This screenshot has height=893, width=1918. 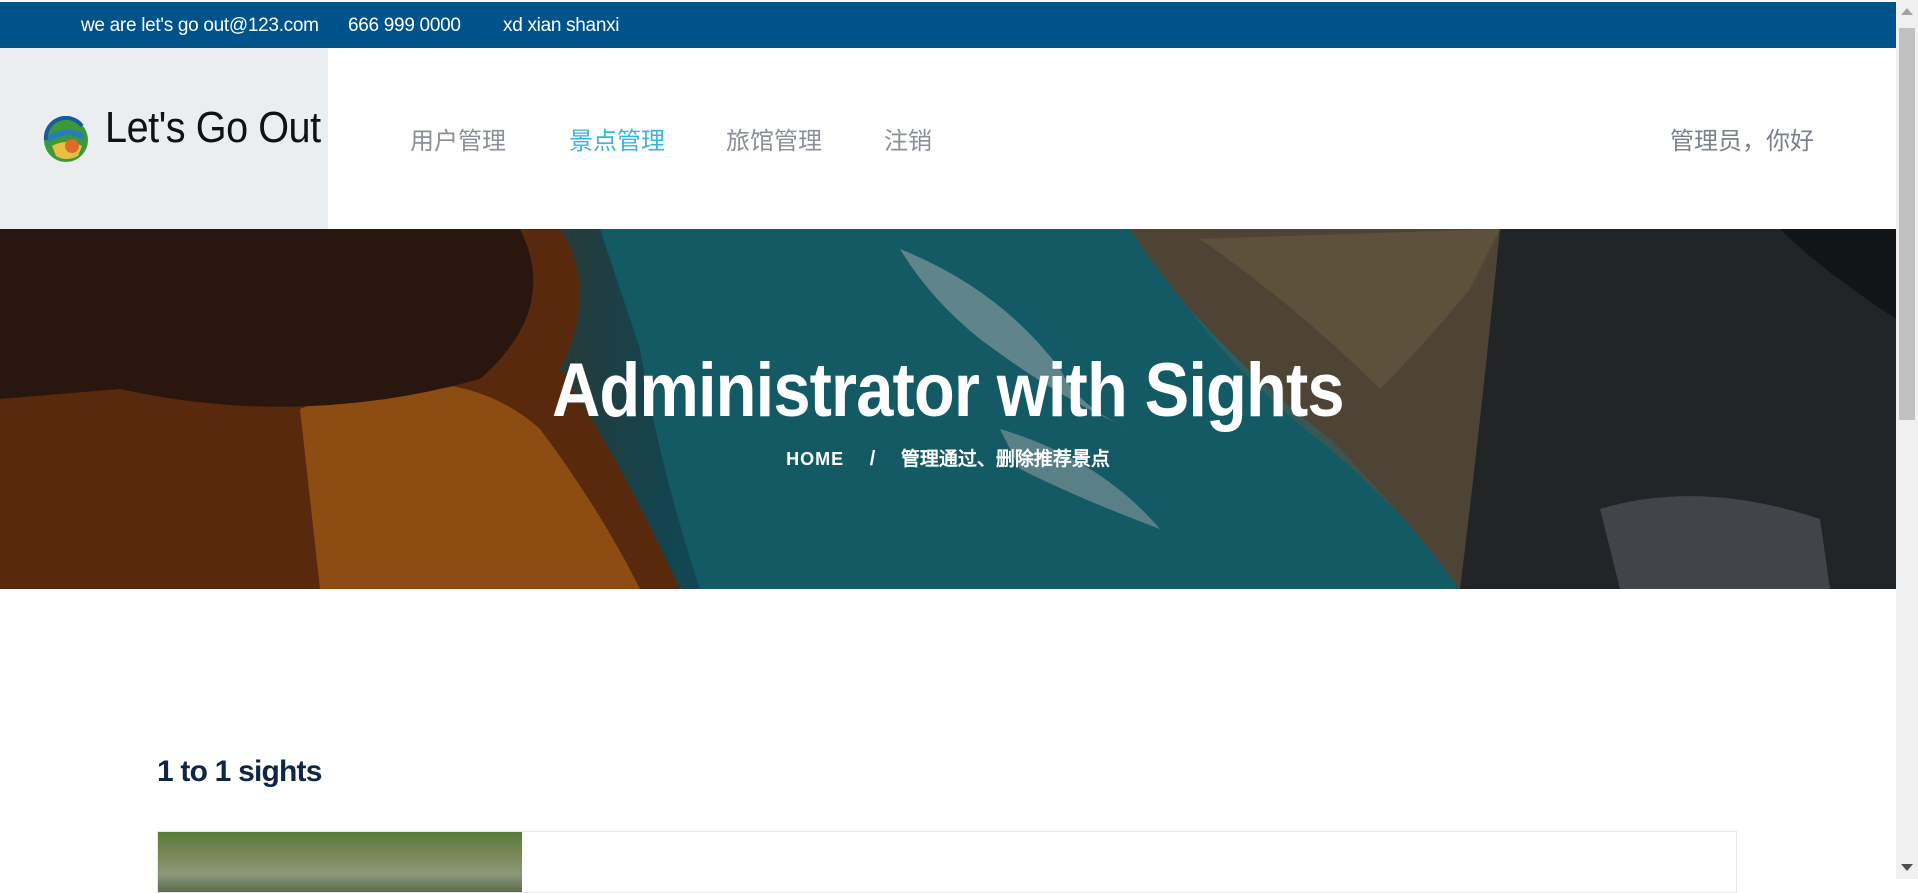 I want to click on scroll-down-arrow-icon, so click(x=1907, y=867).